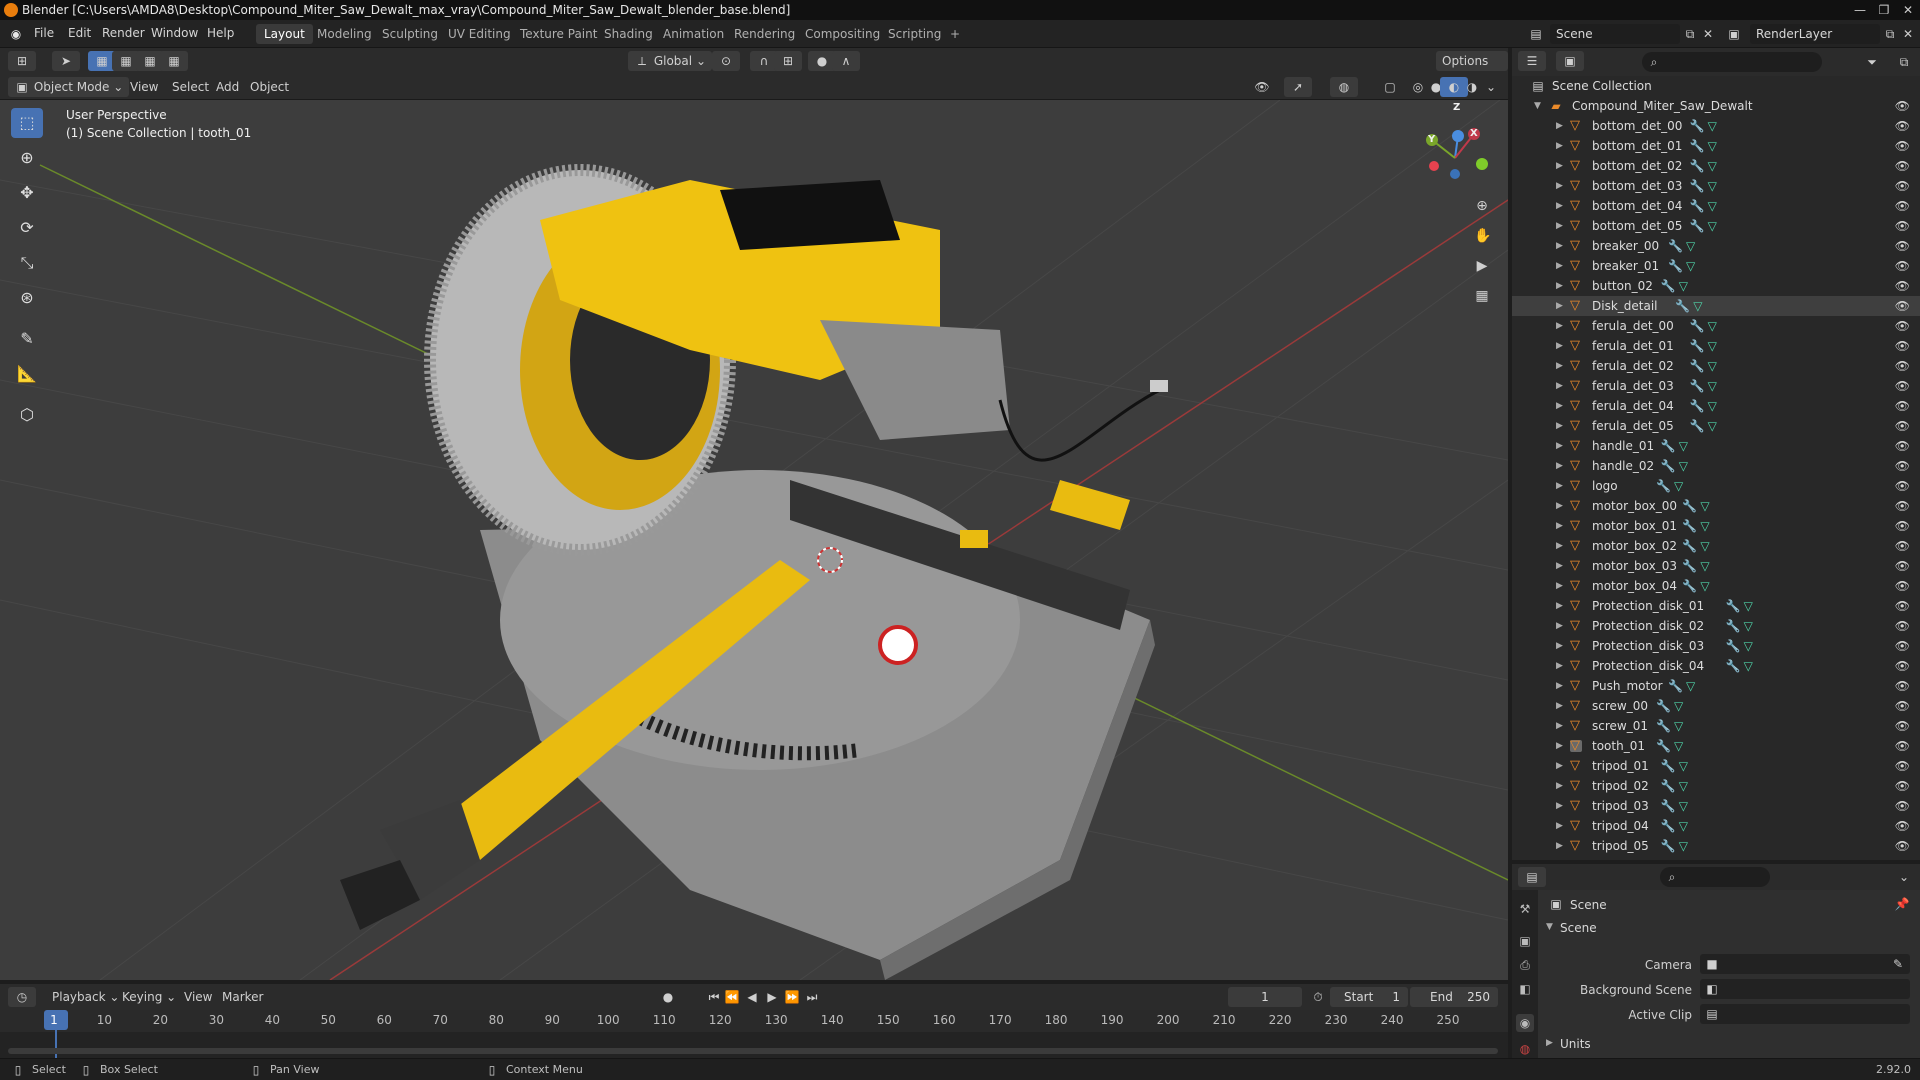 The image size is (1920, 1080). What do you see at coordinates (752, 997) in the screenshot?
I see `play-reverse-icon: ◀` at bounding box center [752, 997].